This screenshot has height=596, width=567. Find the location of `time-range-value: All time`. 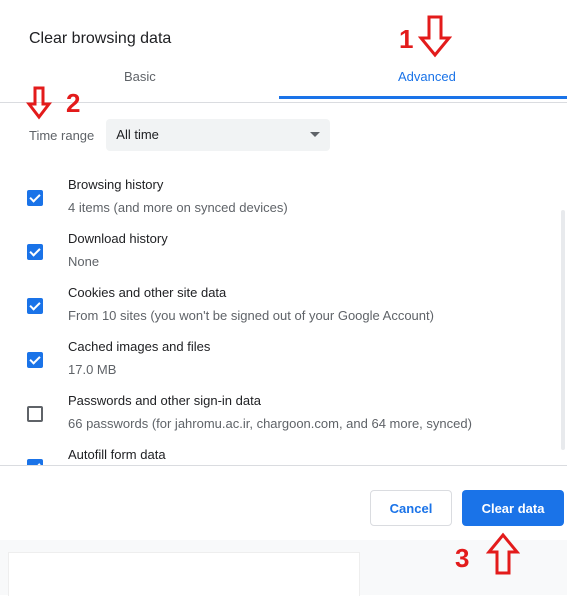

time-range-value: All time is located at coordinates (137, 134).